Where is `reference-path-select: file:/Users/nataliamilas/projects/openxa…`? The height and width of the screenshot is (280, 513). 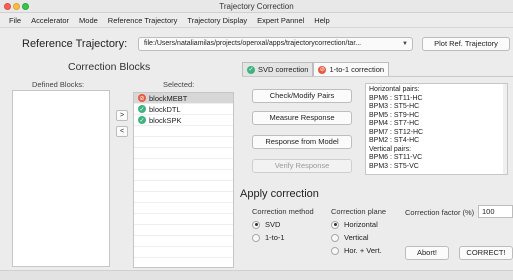
reference-path-select: file:/Users/nataliamilas/projects/openxa… is located at coordinates (275, 44).